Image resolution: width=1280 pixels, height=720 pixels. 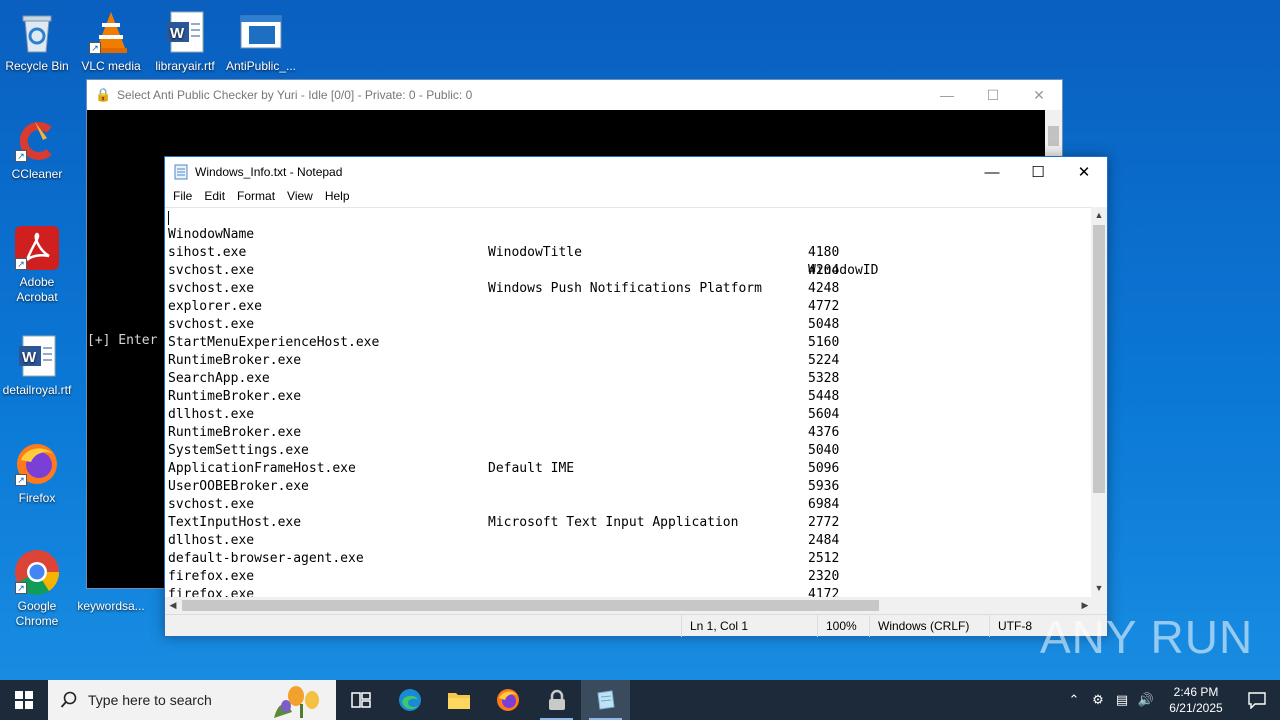 I want to click on process-row: firefox.exe 2320, so click(x=629, y=577).